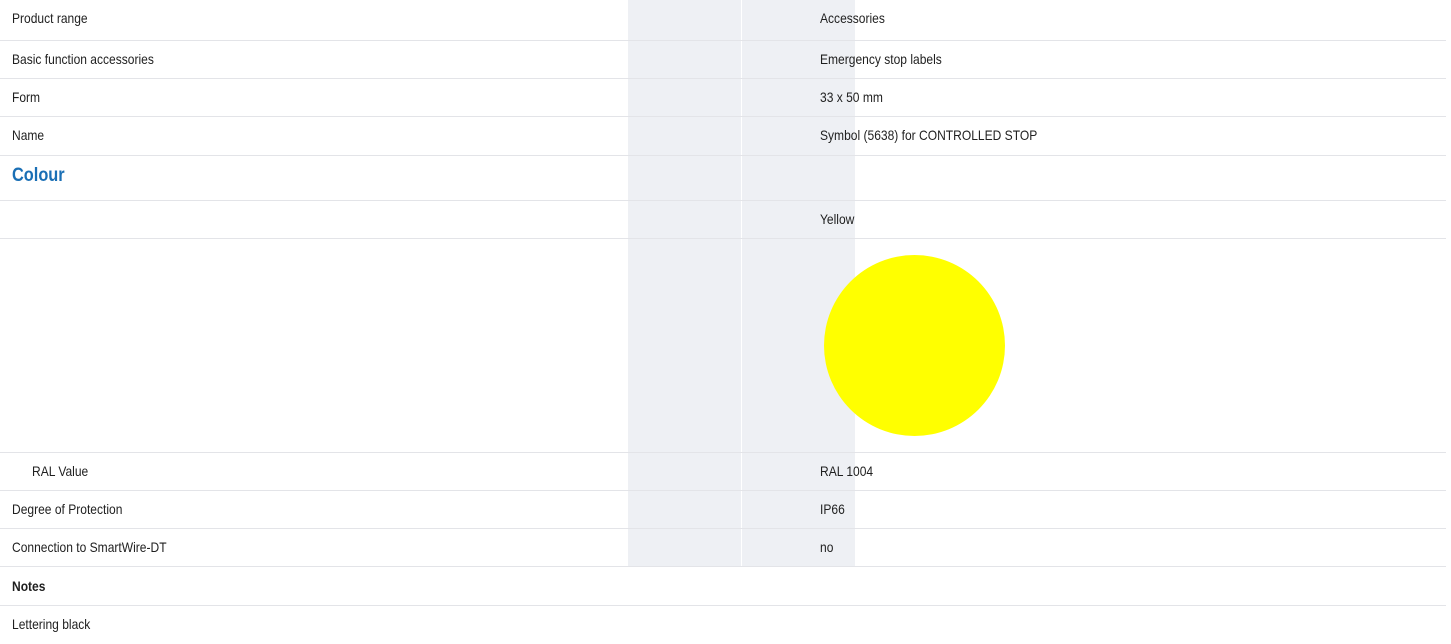 The image size is (1451, 644). Describe the element at coordinates (847, 471) in the screenshot. I see `row-value-ral-value: RAL 1004` at that location.